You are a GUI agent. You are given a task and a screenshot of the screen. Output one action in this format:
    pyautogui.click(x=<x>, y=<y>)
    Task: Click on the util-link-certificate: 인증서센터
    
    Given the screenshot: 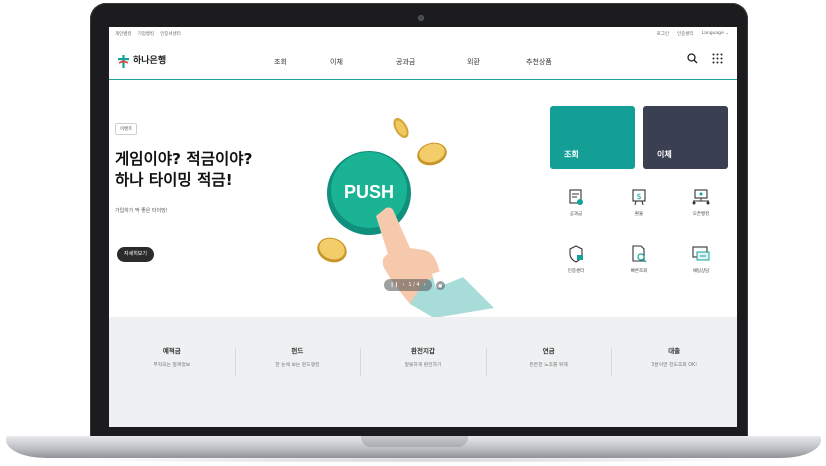 What is the action you would take?
    pyautogui.click(x=170, y=34)
    